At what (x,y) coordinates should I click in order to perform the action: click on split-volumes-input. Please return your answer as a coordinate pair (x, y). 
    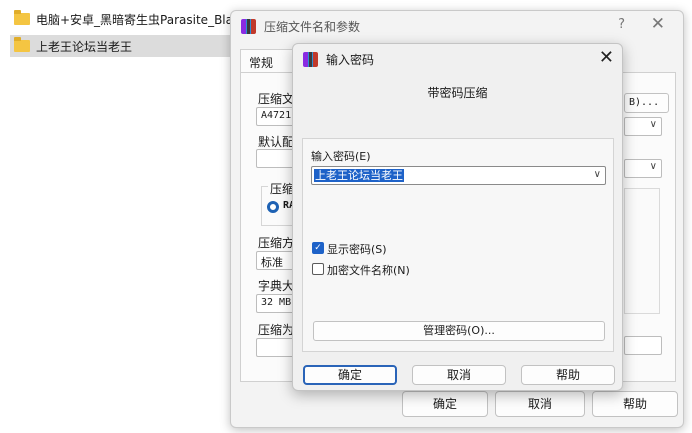
    Looking at the image, I should click on (276, 347).